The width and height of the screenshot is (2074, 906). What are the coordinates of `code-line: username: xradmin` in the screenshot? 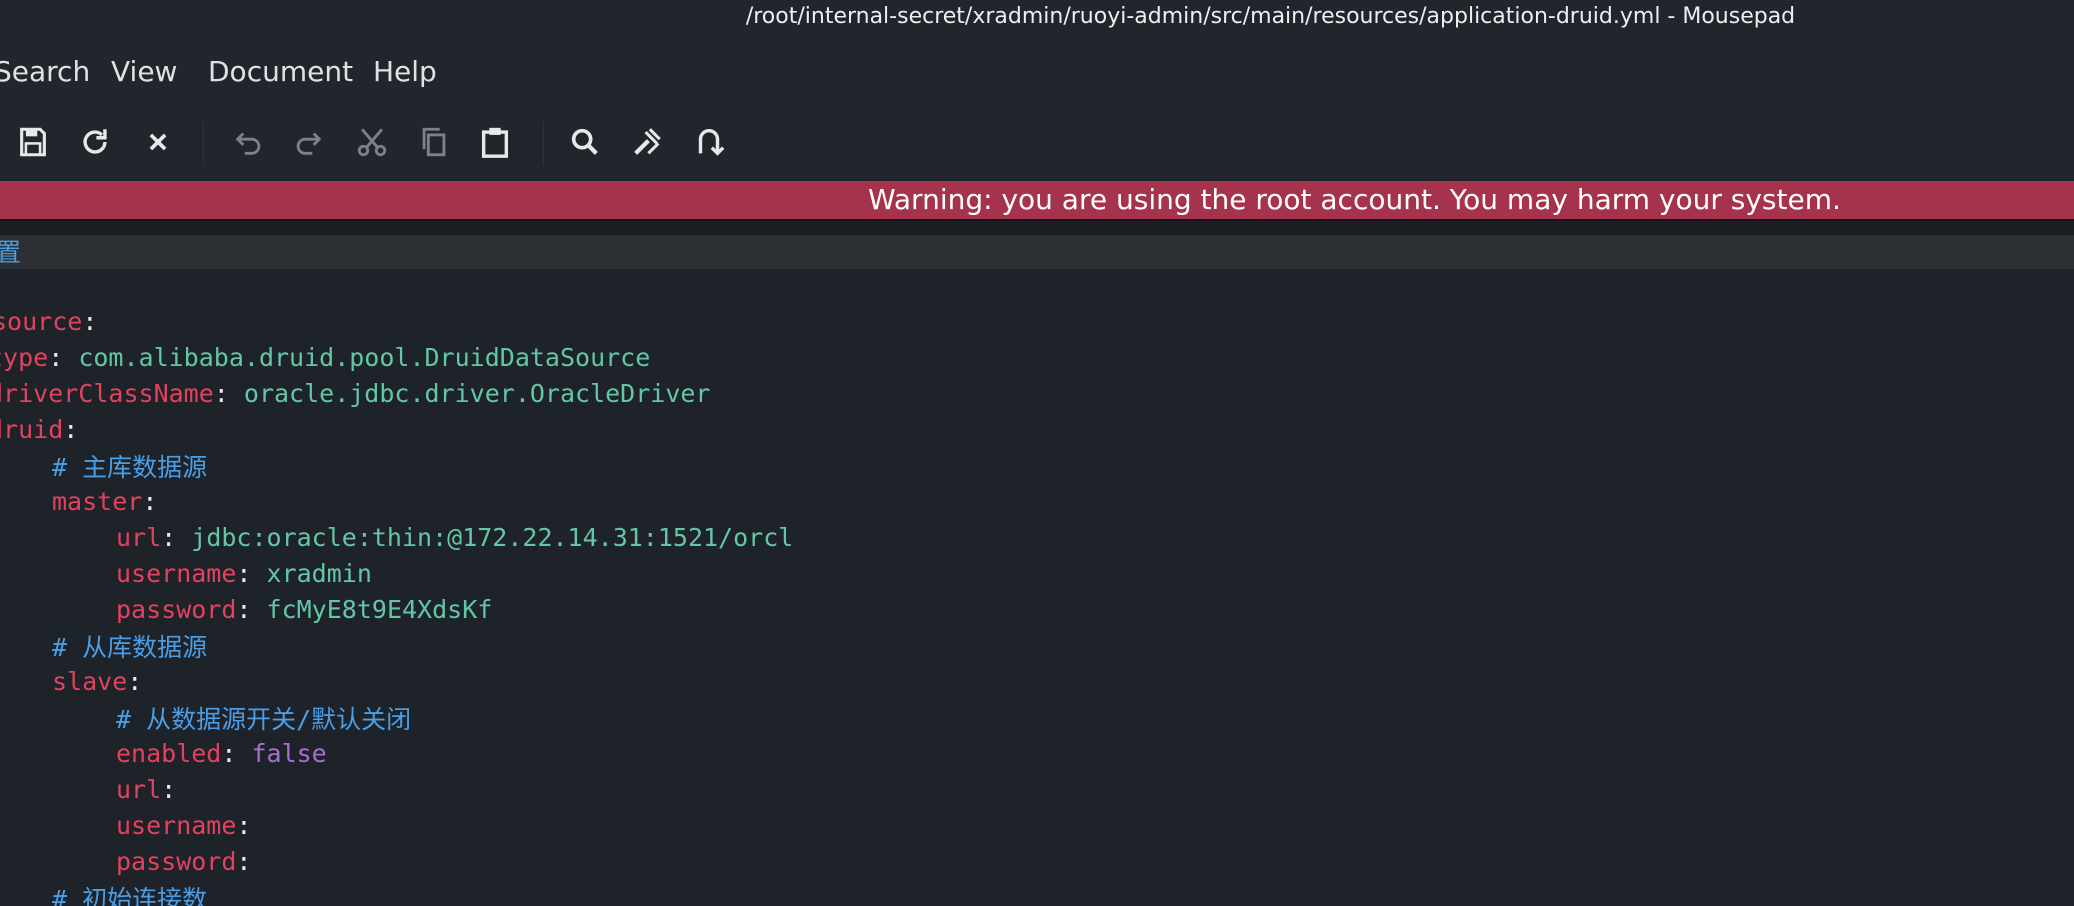 It's located at (244, 574).